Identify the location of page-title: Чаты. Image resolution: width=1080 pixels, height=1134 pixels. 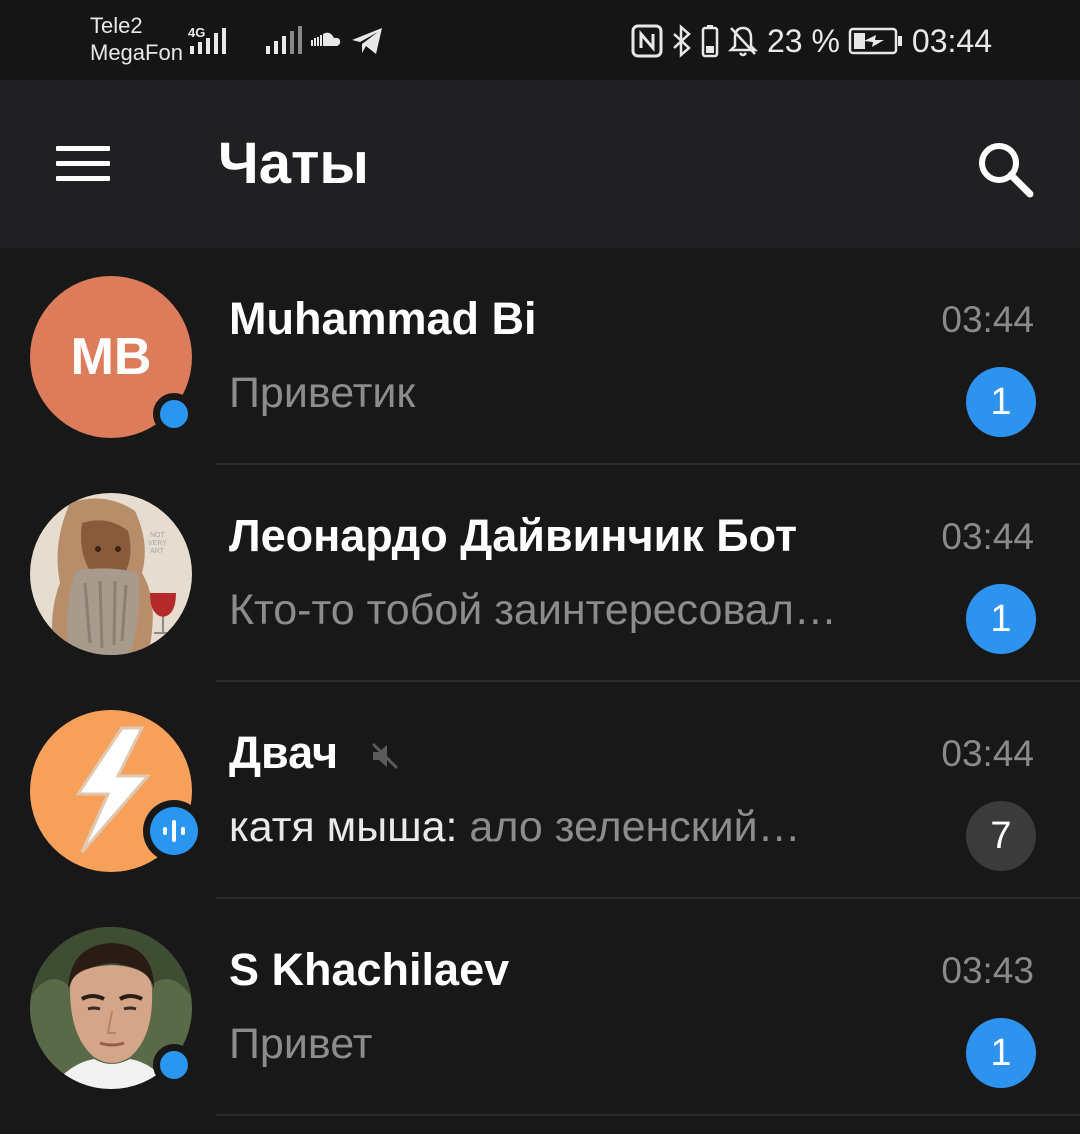
(293, 163).